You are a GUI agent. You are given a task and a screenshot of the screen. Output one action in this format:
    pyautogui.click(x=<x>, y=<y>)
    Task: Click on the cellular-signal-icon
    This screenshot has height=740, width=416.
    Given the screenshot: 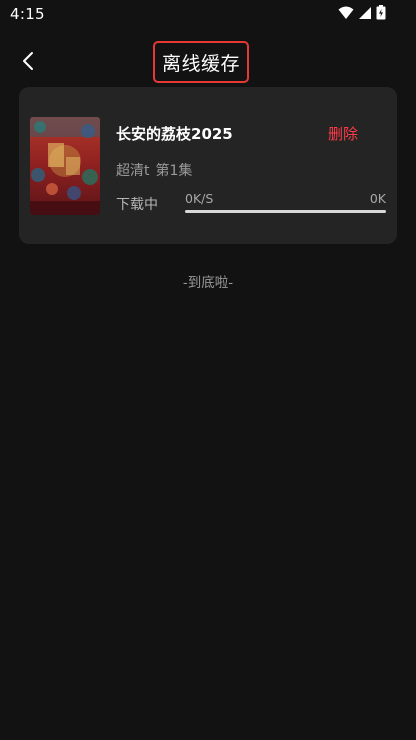 What is the action you would take?
    pyautogui.click(x=365, y=14)
    